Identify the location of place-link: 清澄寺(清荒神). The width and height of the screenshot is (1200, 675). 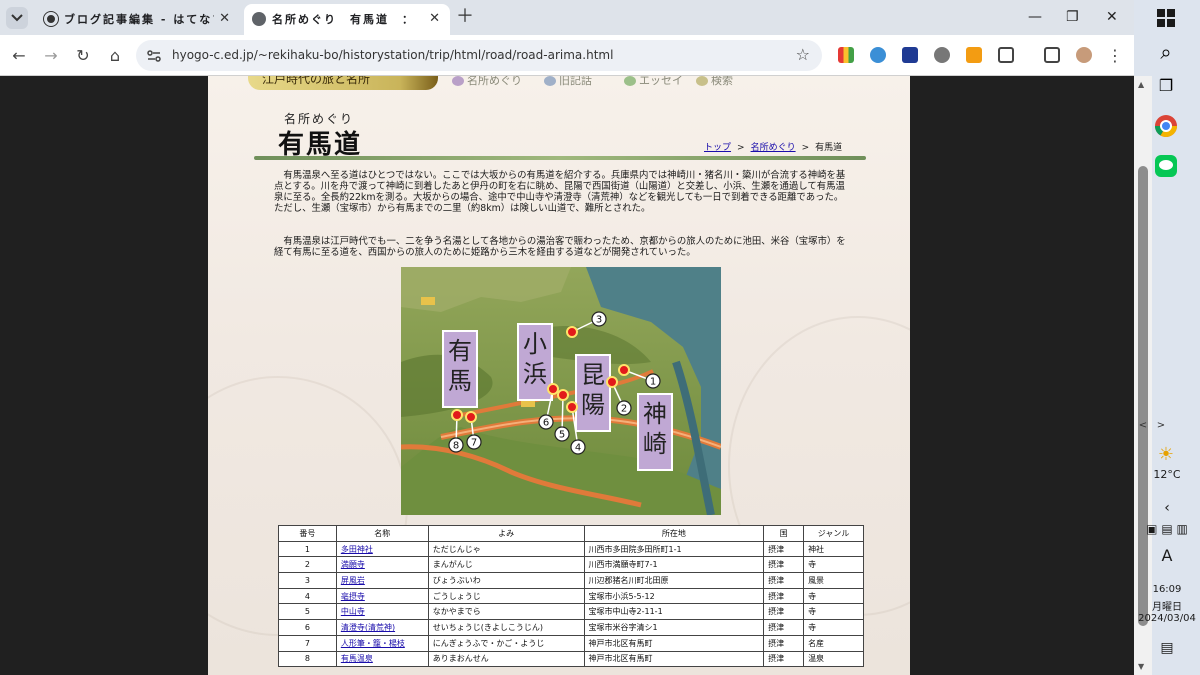
(368, 627).